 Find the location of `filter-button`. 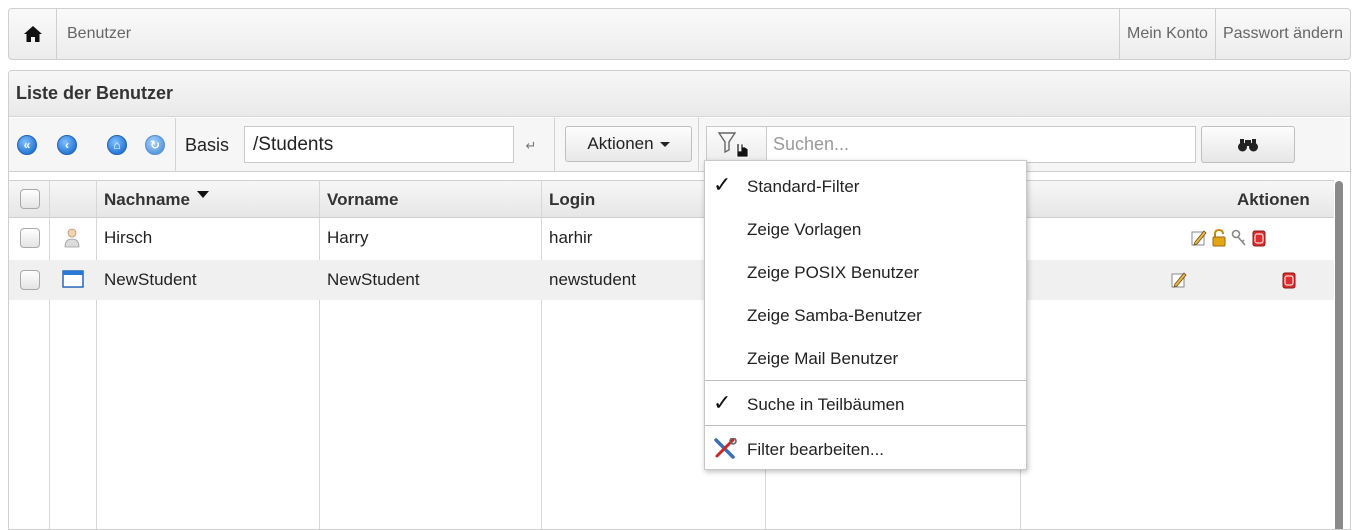

filter-button is located at coordinates (736, 144).